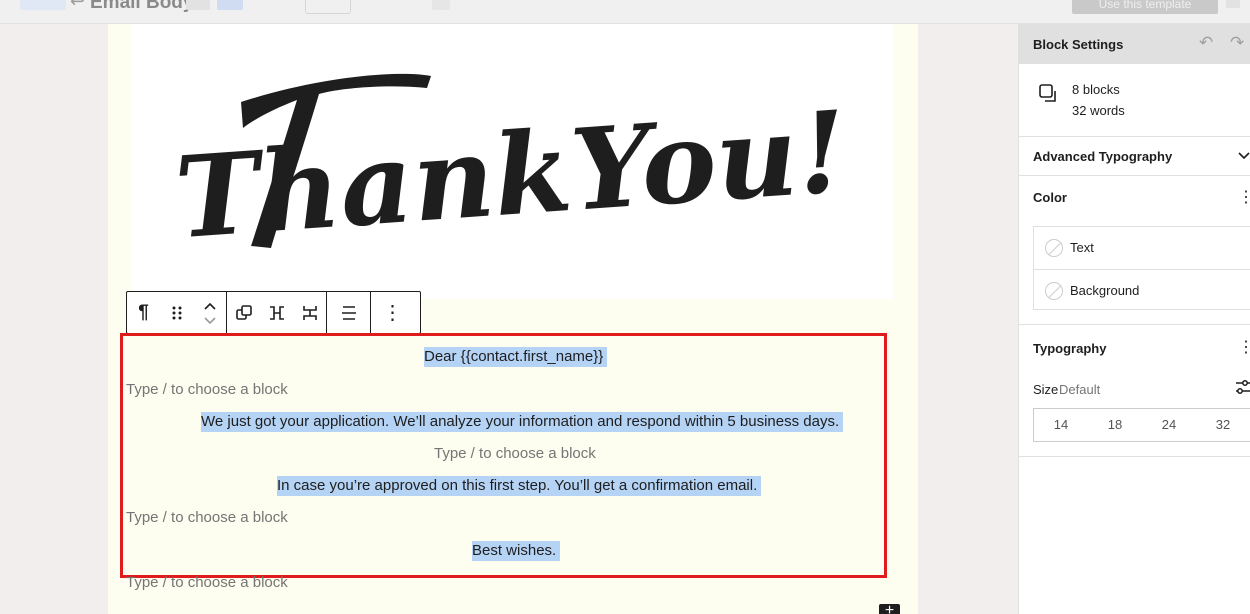 The height and width of the screenshot is (614, 1250). Describe the element at coordinates (1223, 425) in the screenshot. I see `font-size-option: 32` at that location.